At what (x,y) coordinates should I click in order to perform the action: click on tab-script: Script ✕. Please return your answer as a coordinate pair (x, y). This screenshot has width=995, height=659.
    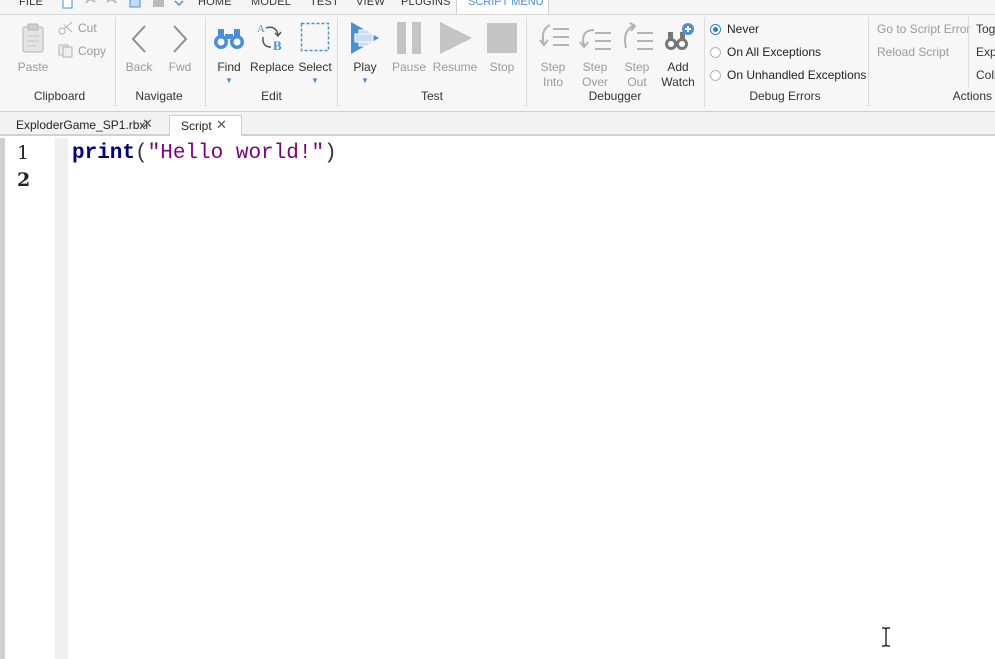
    Looking at the image, I should click on (205, 125).